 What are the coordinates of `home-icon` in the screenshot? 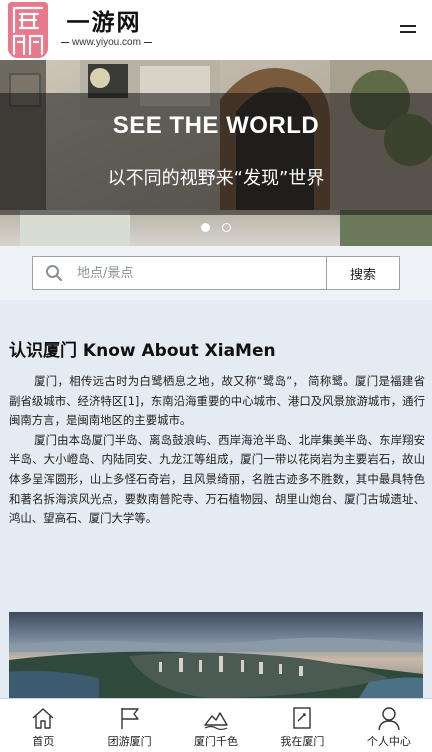 It's located at (43, 718).